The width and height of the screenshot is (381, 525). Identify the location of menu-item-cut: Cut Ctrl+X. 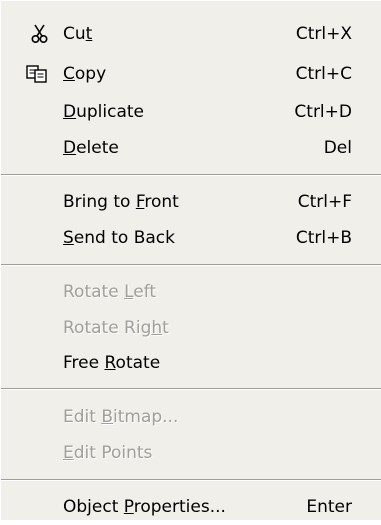
(191, 34).